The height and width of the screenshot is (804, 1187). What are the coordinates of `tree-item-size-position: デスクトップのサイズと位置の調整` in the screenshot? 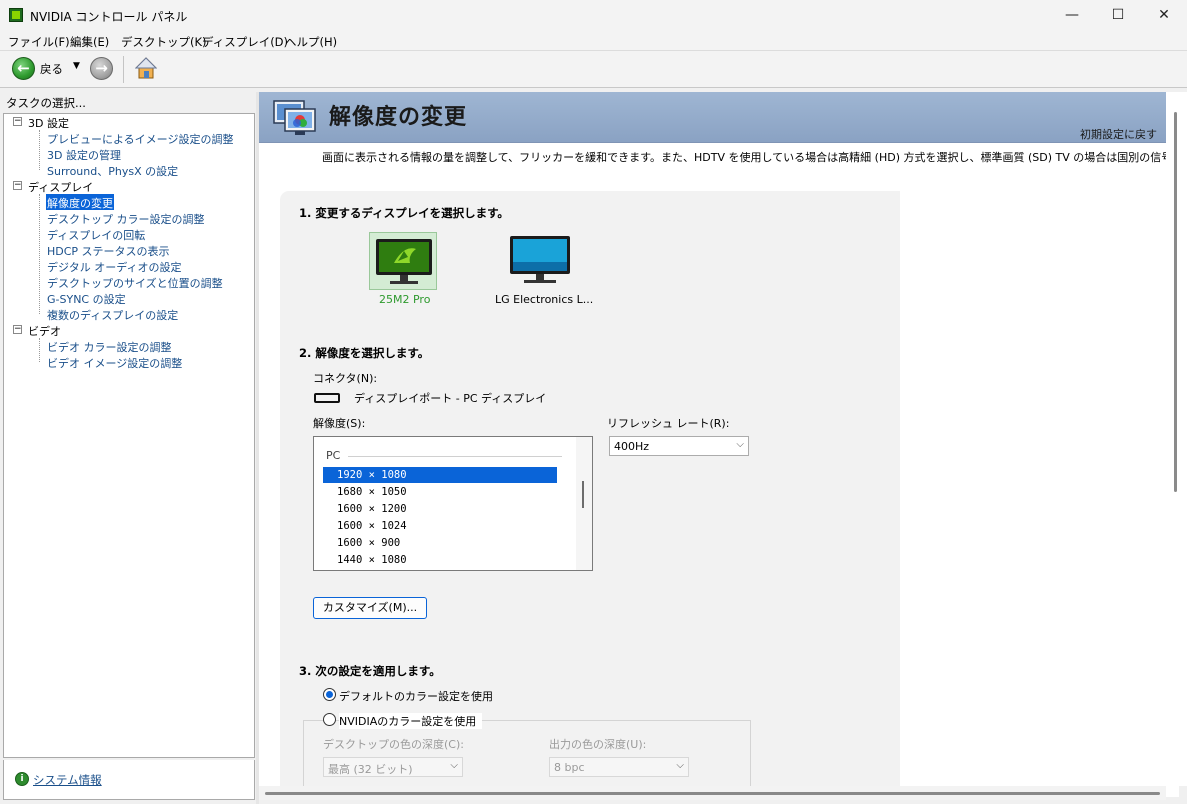 It's located at (135, 282).